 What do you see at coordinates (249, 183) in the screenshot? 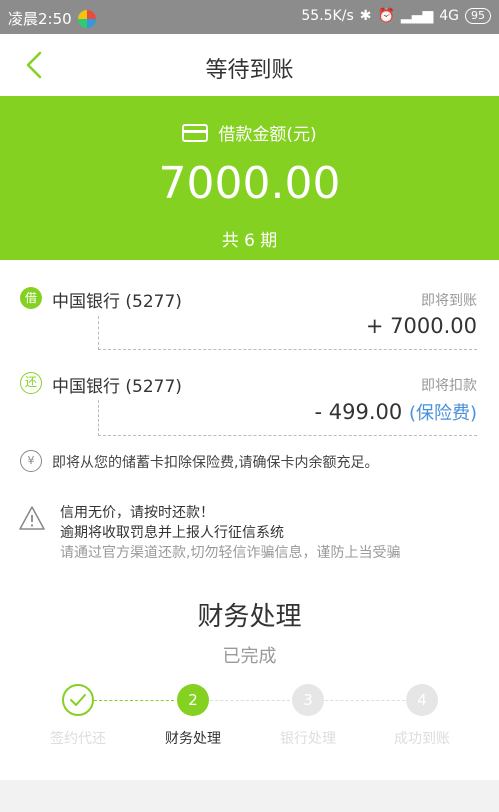
I see `loan-amount: 7000.00` at bounding box center [249, 183].